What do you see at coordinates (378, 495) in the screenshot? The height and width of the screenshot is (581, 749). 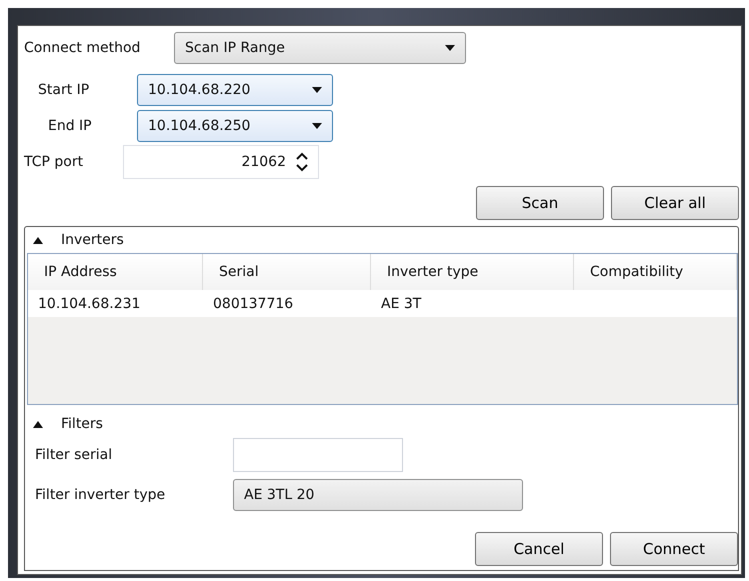 I see `inverter-type-dropdown: AE 3TL 20` at bounding box center [378, 495].